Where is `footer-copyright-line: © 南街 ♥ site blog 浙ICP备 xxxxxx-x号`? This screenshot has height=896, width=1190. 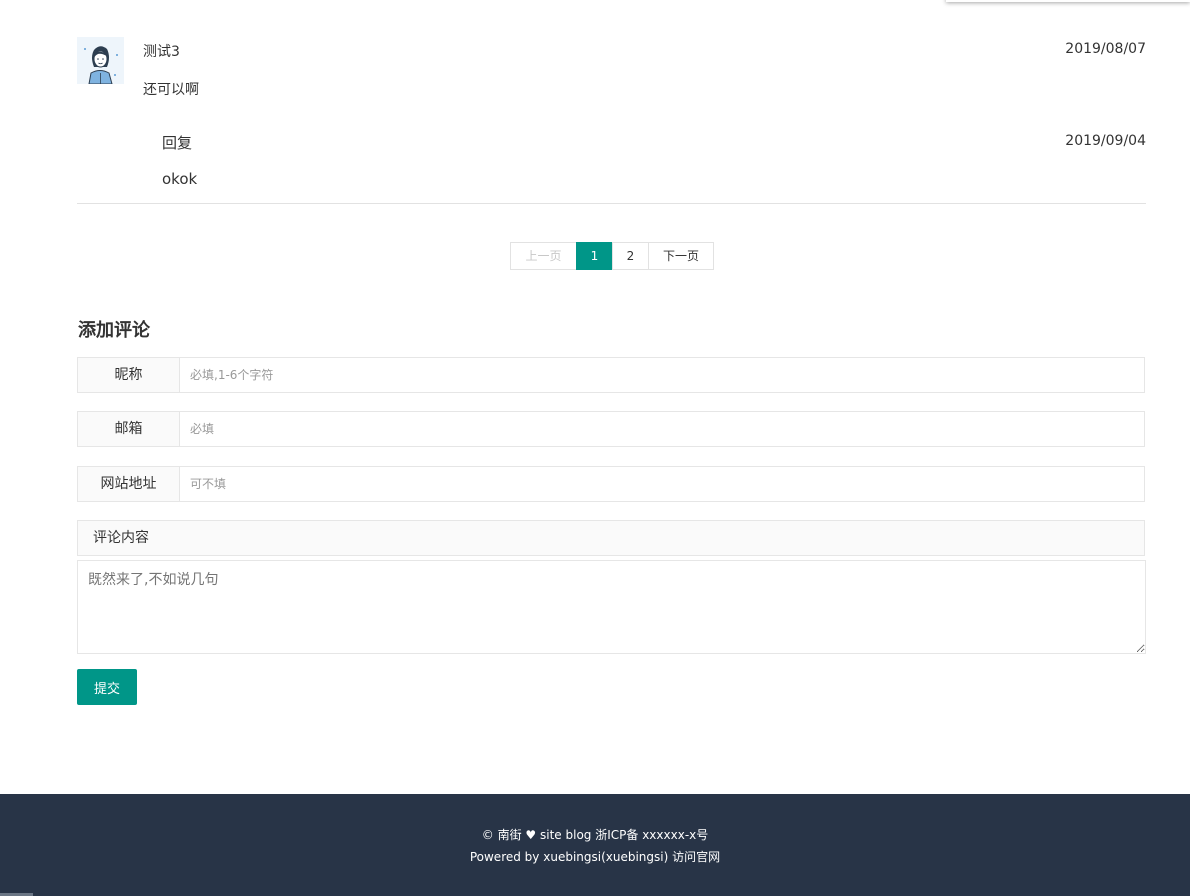
footer-copyright-line: © 南街 ♥ site blog 浙ICP备 xxxxxx-x号 is located at coordinates (595, 835).